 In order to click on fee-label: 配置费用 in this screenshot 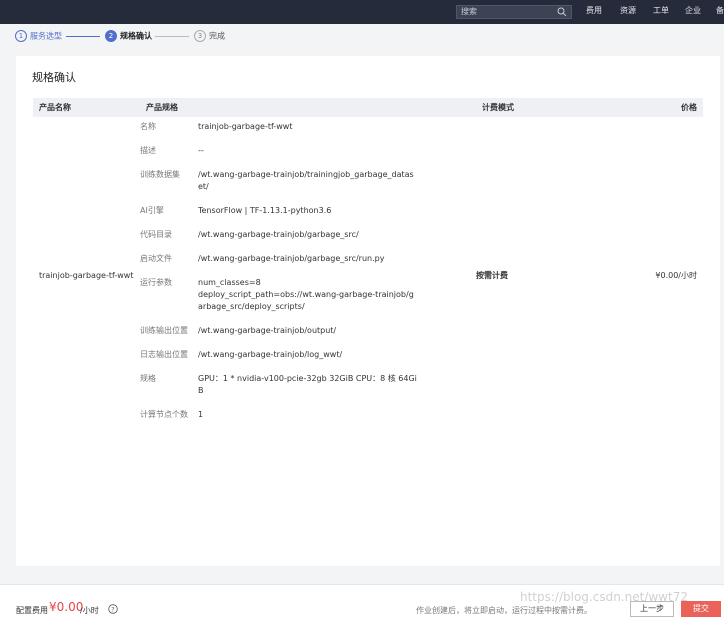, I will do `click(32, 610)`.